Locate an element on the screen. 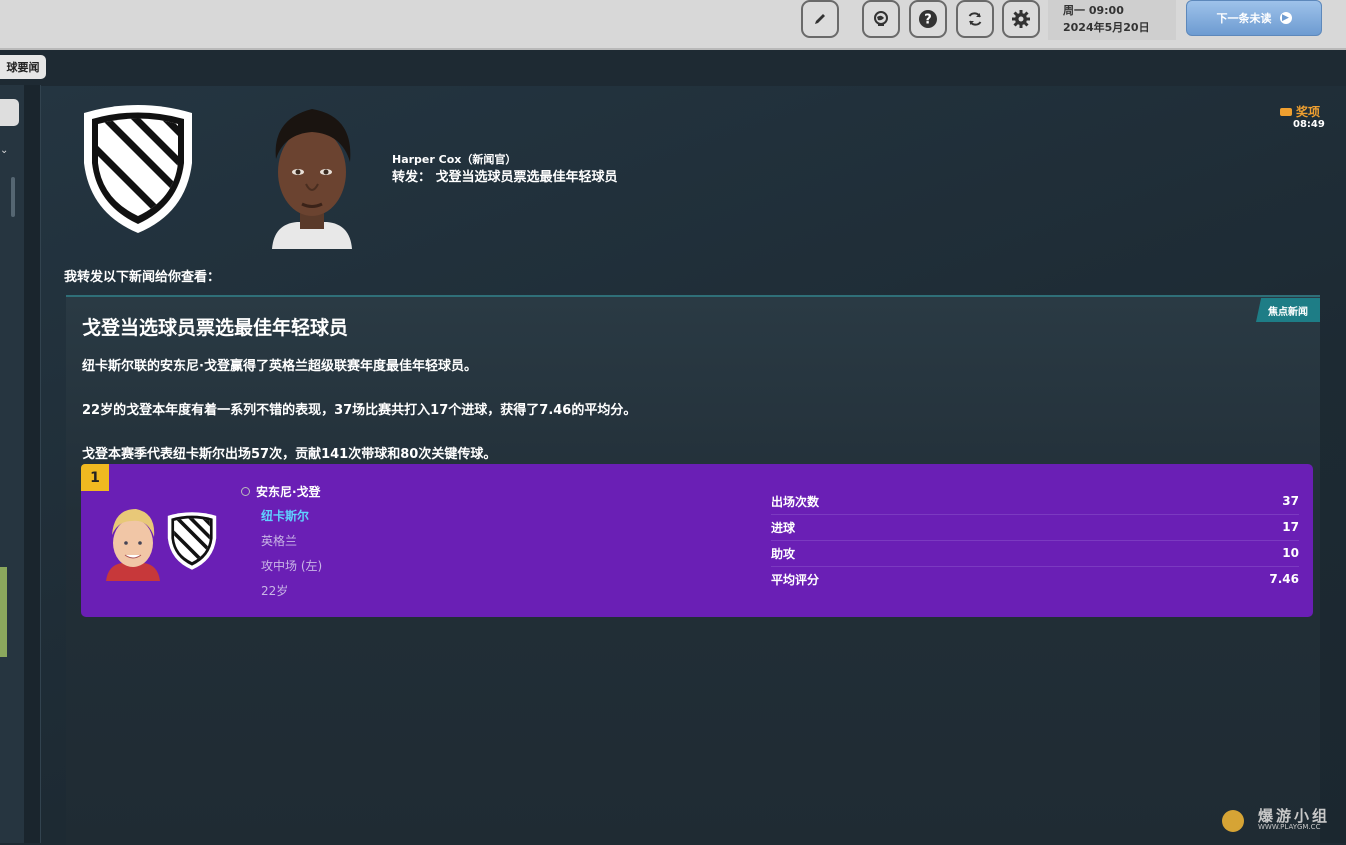  player-club-link: 纽卡斯尔 is located at coordinates (285, 515).